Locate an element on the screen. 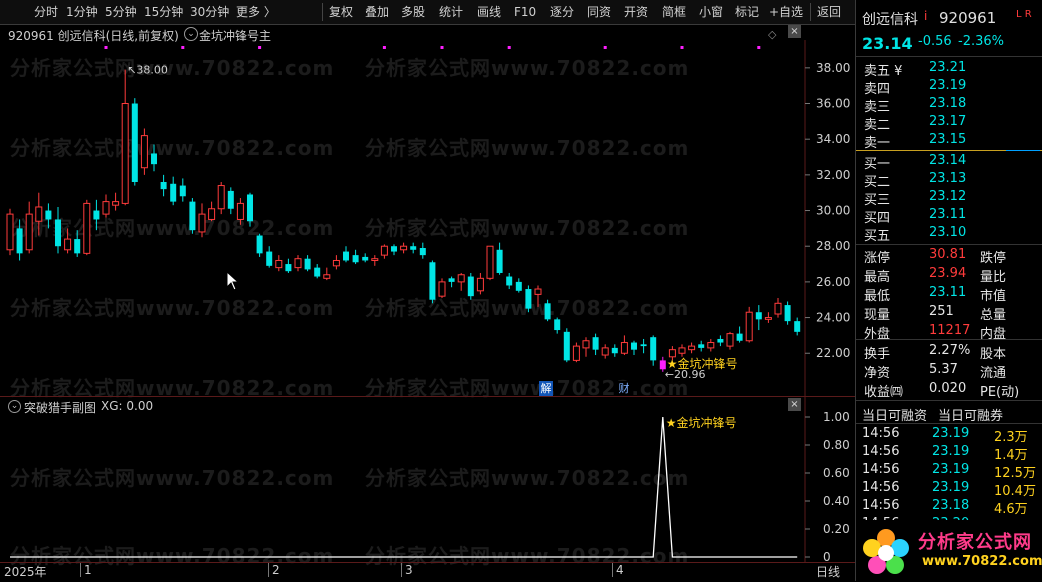 The height and width of the screenshot is (582, 1042). tab-fenshi: 分时 is located at coordinates (46, 12).